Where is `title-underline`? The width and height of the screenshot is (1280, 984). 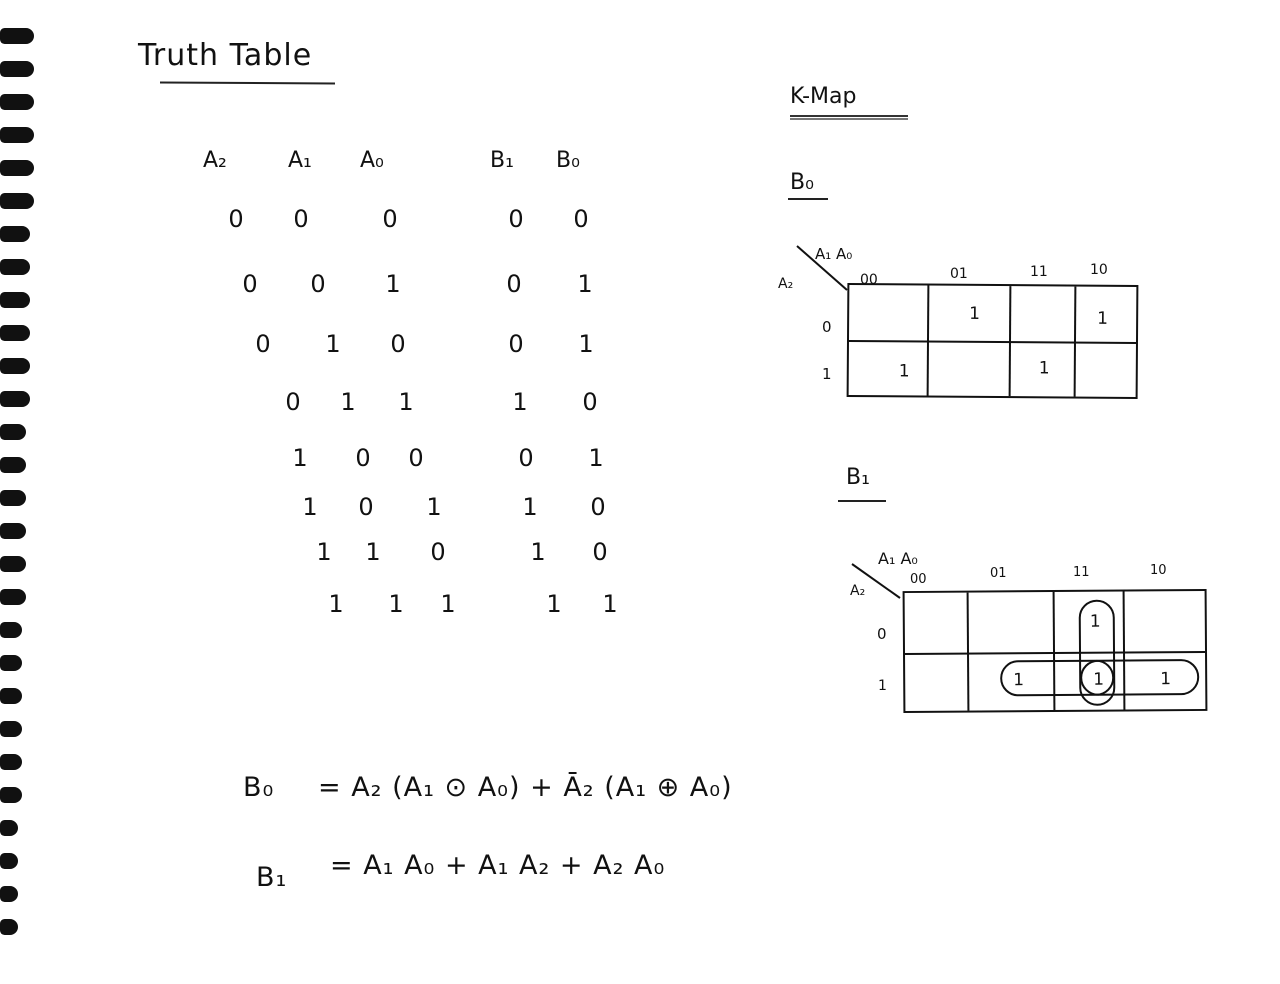
title-underline is located at coordinates (247, 83).